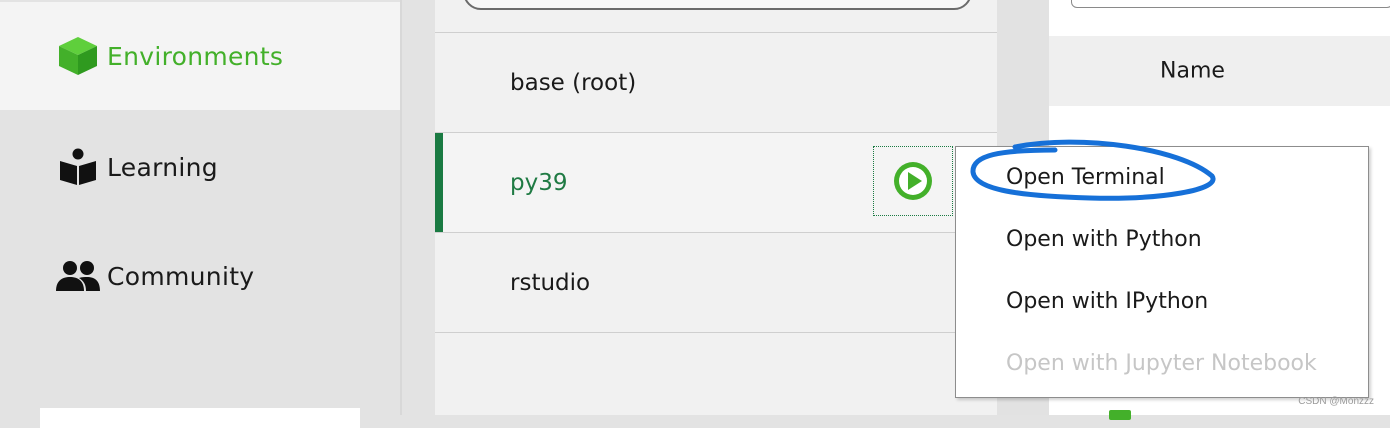 This screenshot has width=1390, height=428. What do you see at coordinates (1192, 71) in the screenshot?
I see `column-header-name: Name` at bounding box center [1192, 71].